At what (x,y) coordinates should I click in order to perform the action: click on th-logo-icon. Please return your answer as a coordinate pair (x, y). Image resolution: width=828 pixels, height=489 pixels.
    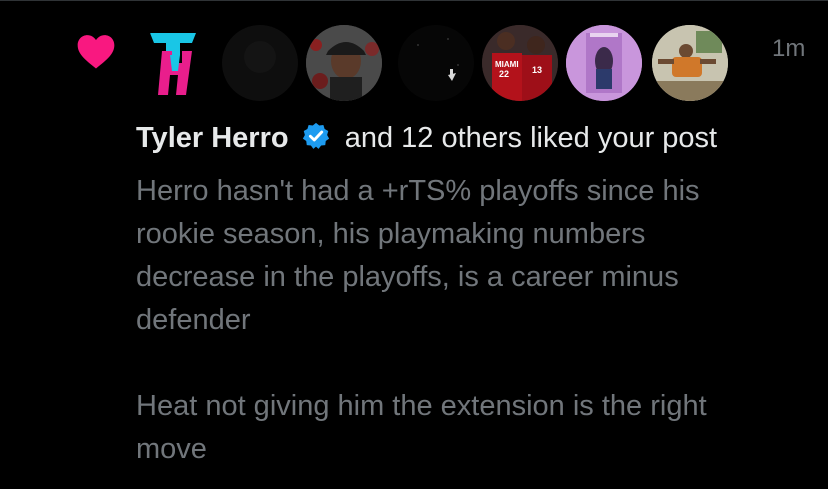
    Looking at the image, I should click on (173, 64).